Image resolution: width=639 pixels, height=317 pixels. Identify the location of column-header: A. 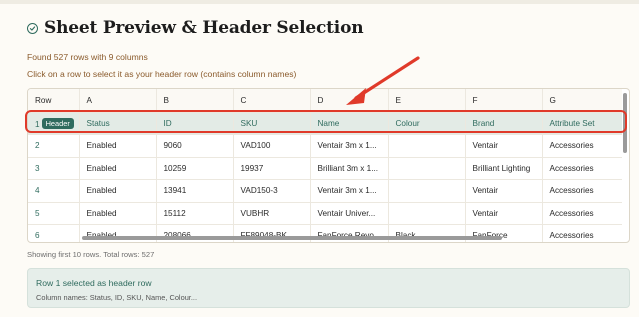
(117, 101).